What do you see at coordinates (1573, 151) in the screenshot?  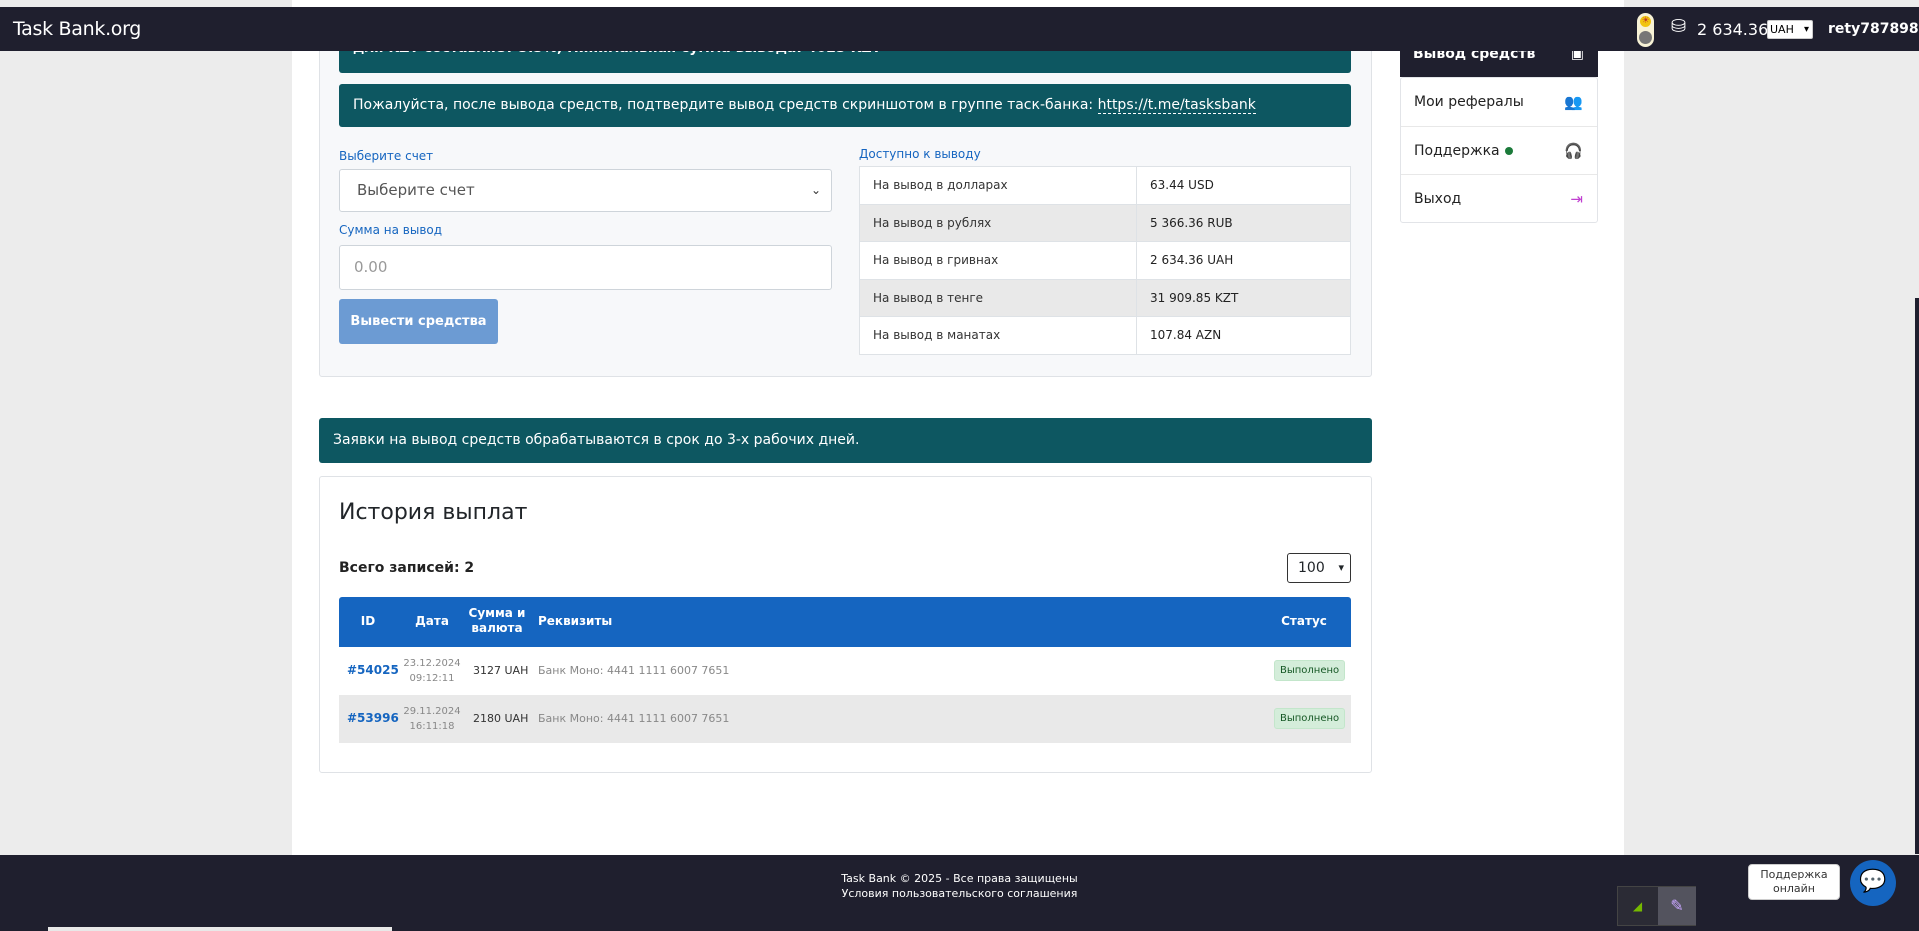 I see `headset-icon: 🎧` at bounding box center [1573, 151].